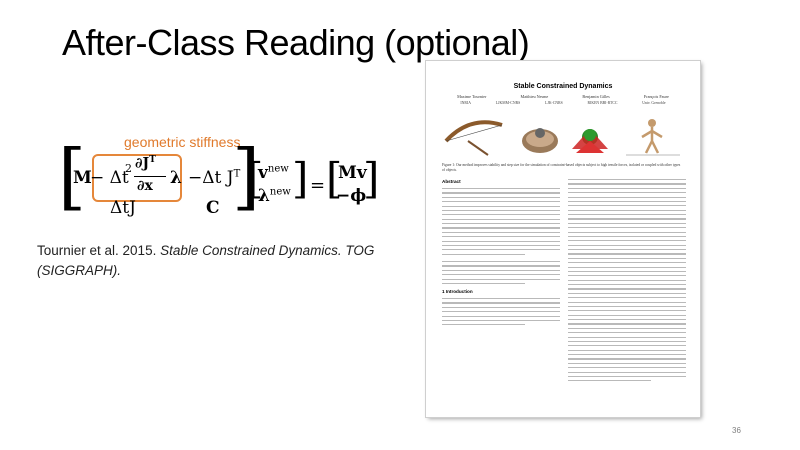  I want to click on paper-teaser-figure, so click(562, 137).